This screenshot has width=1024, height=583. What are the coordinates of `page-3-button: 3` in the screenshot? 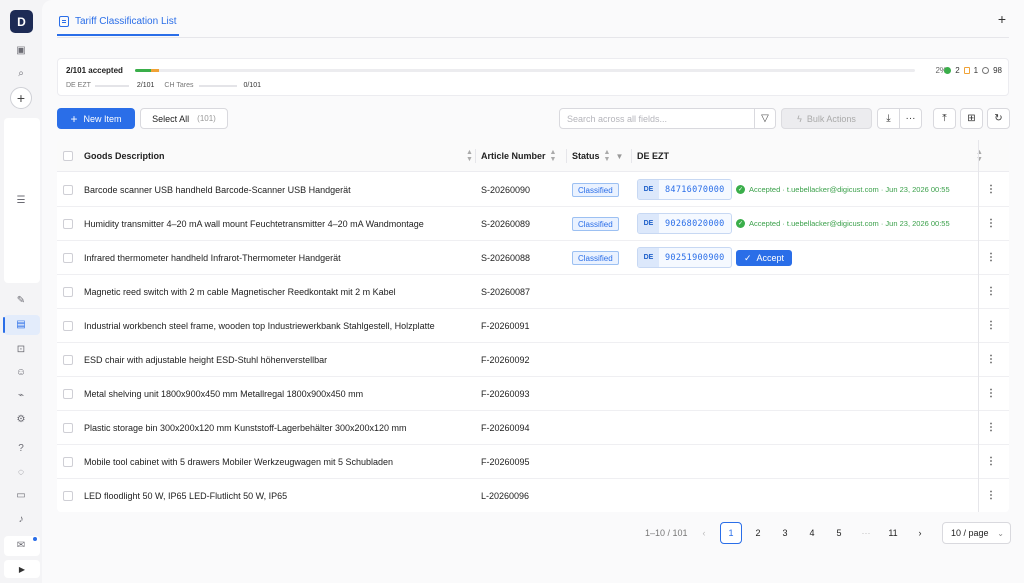 It's located at (785, 533).